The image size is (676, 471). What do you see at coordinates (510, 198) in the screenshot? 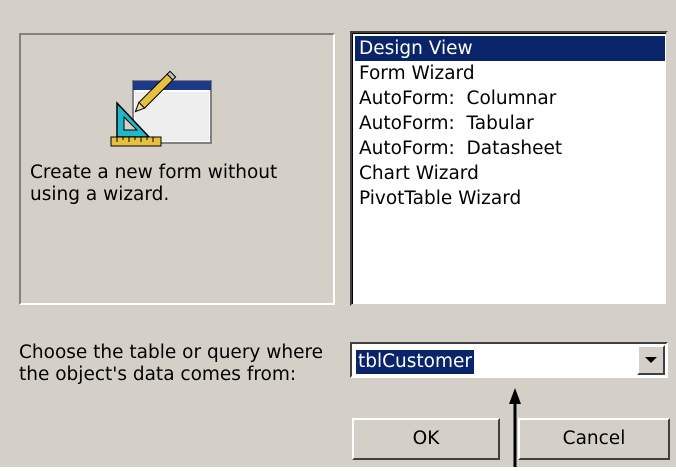
I see `list-item-pivottable-wizard: PivotTable Wizard` at bounding box center [510, 198].